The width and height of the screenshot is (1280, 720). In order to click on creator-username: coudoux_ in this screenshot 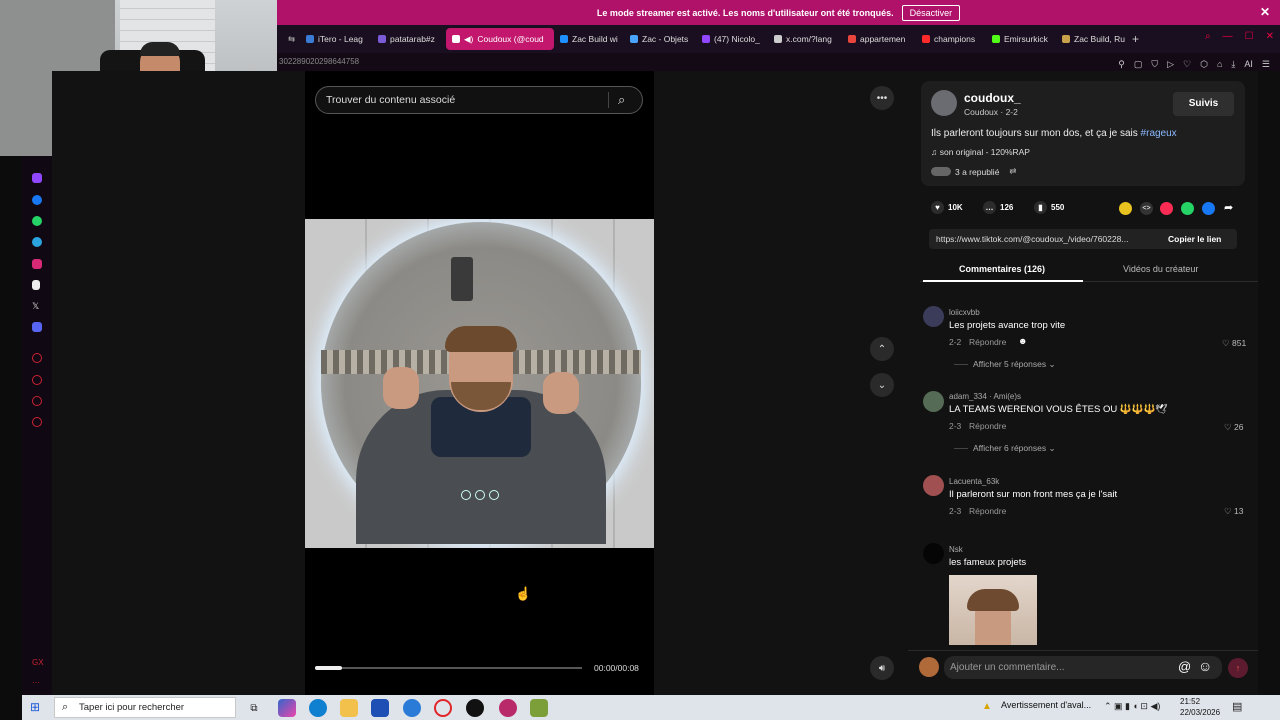, I will do `click(992, 98)`.